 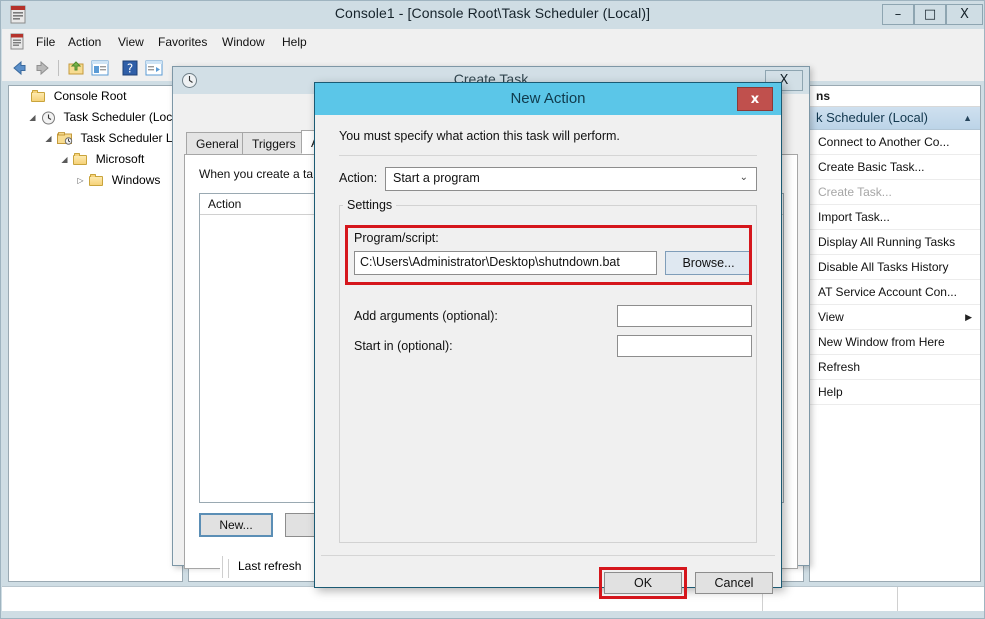 I want to click on ok-button: OK, so click(x=643, y=583).